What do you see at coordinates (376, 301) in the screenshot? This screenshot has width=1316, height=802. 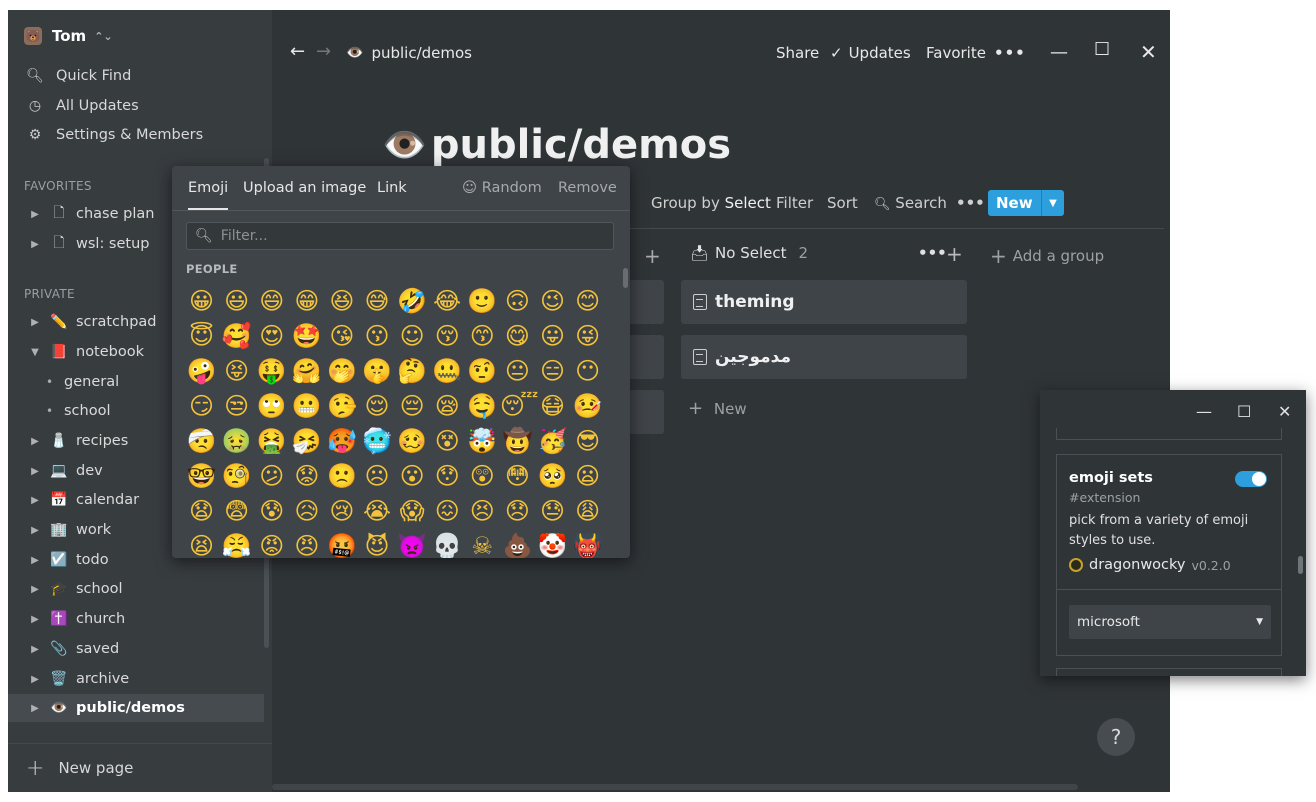 I see `emoji-option: 😅` at bounding box center [376, 301].